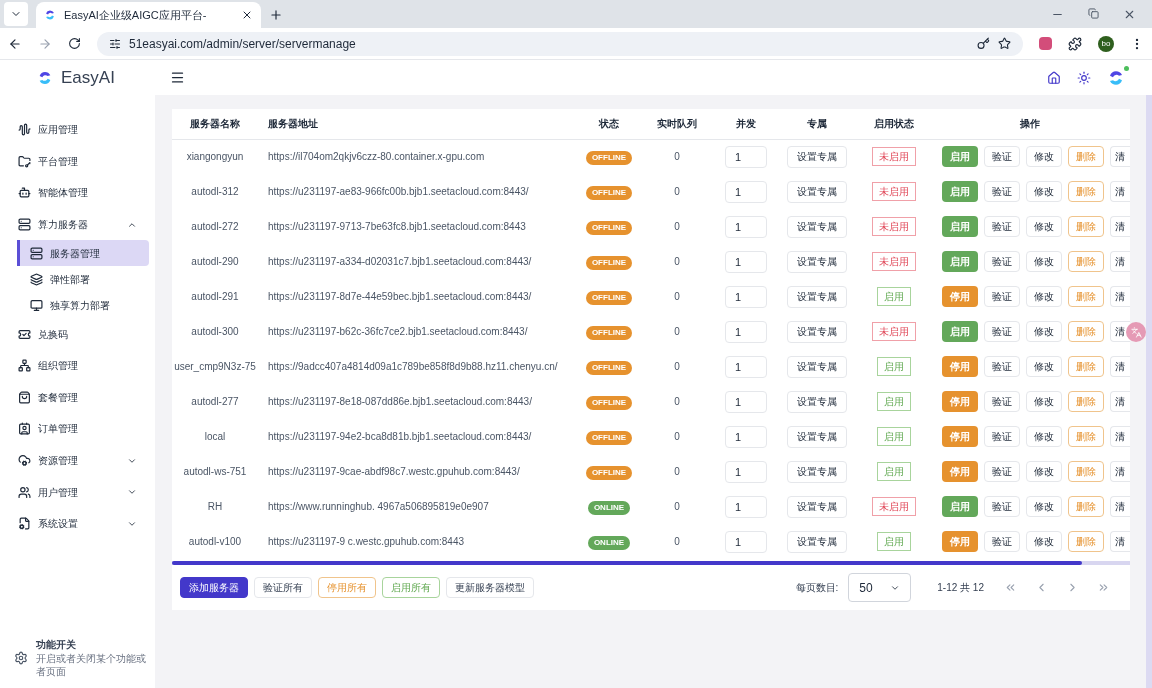  Describe the element at coordinates (247, 15) in the screenshot. I see `close-icon` at that location.